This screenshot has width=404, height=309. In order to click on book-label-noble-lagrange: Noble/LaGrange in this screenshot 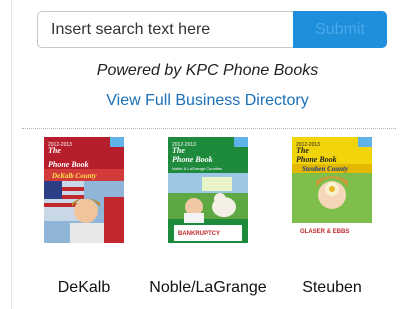, I will do `click(208, 288)`.